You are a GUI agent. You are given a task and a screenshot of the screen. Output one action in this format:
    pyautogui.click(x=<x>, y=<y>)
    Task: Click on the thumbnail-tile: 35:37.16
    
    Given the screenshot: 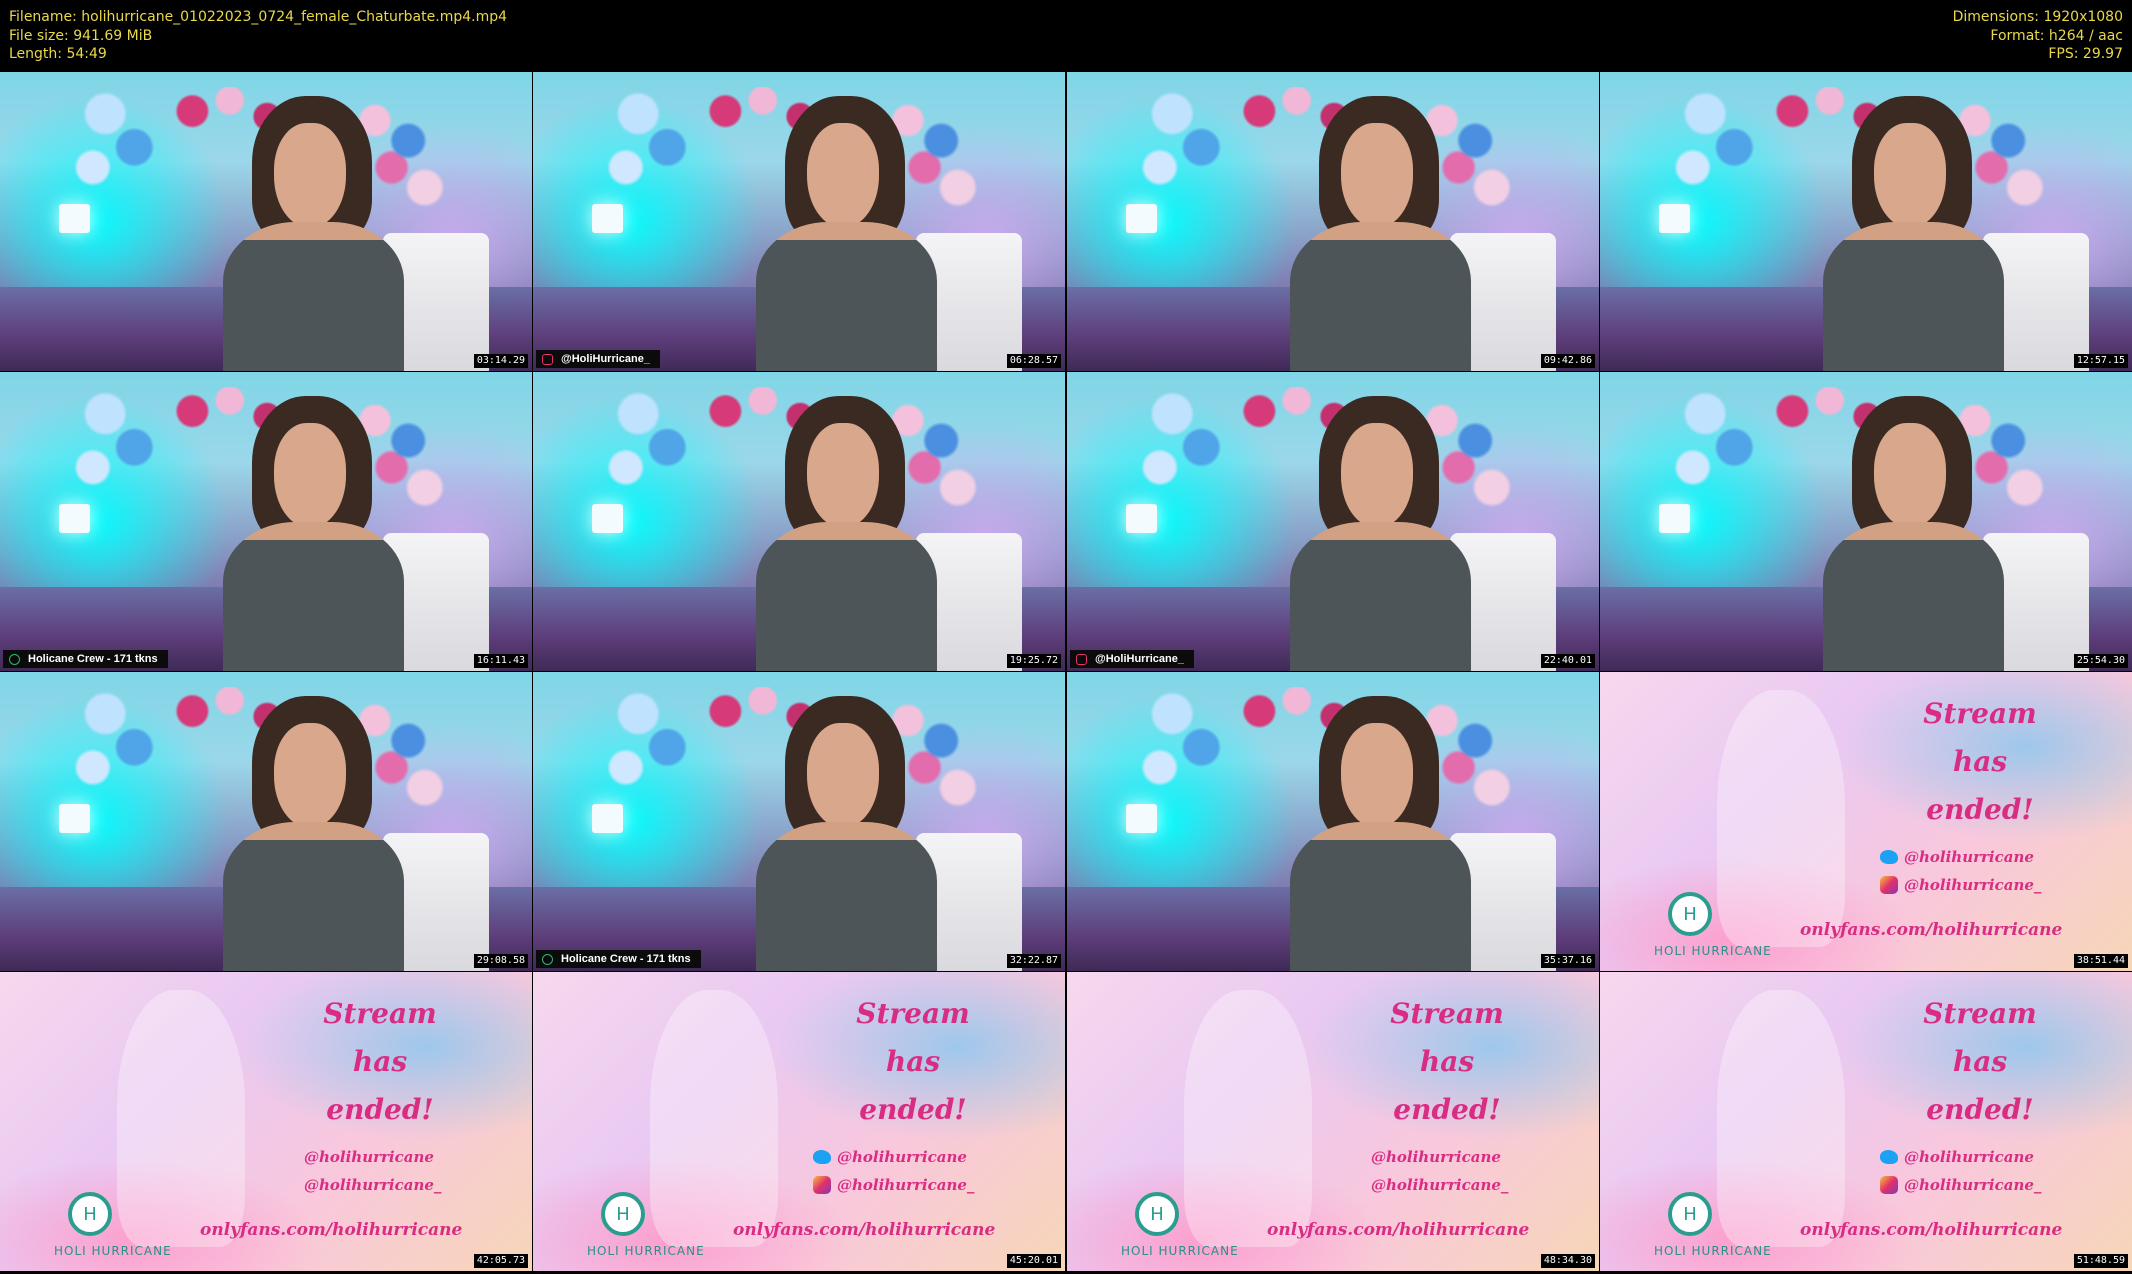 What is the action you would take?
    pyautogui.click(x=1333, y=821)
    